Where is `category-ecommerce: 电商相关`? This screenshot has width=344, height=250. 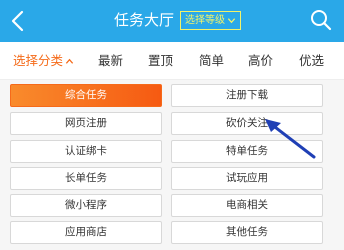 category-ecommerce: 电商相关 is located at coordinates (247, 205).